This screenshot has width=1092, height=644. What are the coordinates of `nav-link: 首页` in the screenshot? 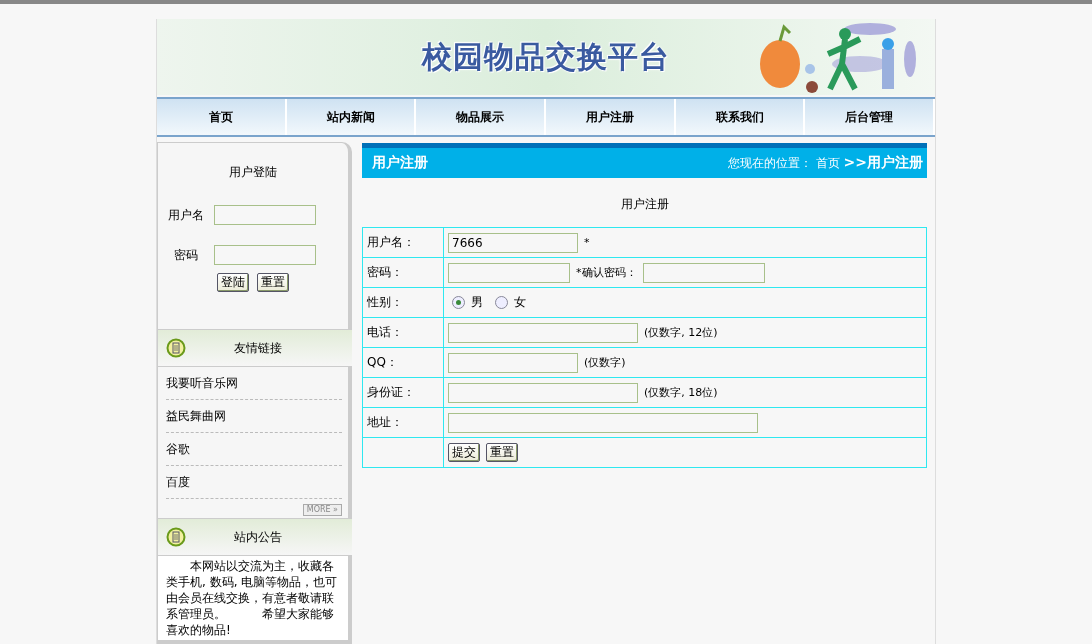 It's located at (222, 117).